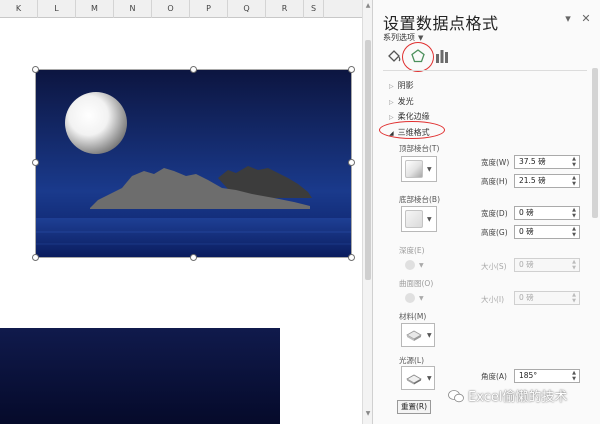  What do you see at coordinates (133, 9) in the screenshot?
I see `column-header-n: N` at bounding box center [133, 9].